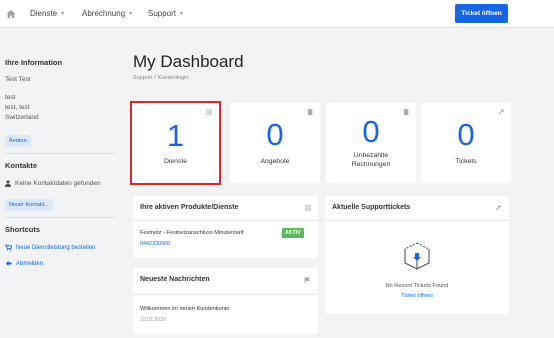 This screenshot has width=554, height=338. What do you see at coordinates (142, 78) in the screenshot?
I see `breadcrumb-item: Support` at bounding box center [142, 78].